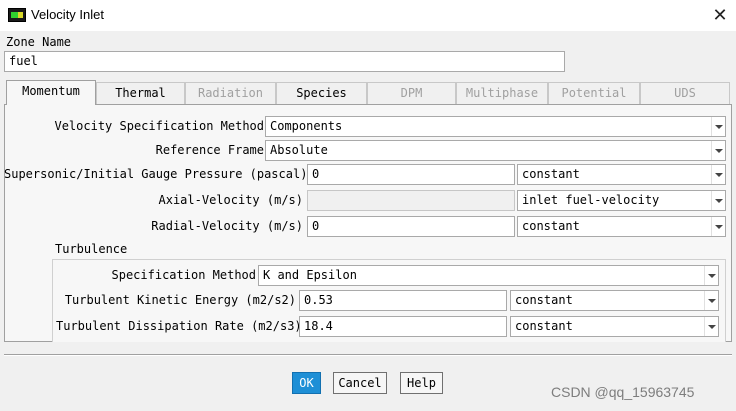 Image resolution: width=736 pixels, height=411 pixels. I want to click on watermark: CSDN @qq_15963745, so click(623, 392).